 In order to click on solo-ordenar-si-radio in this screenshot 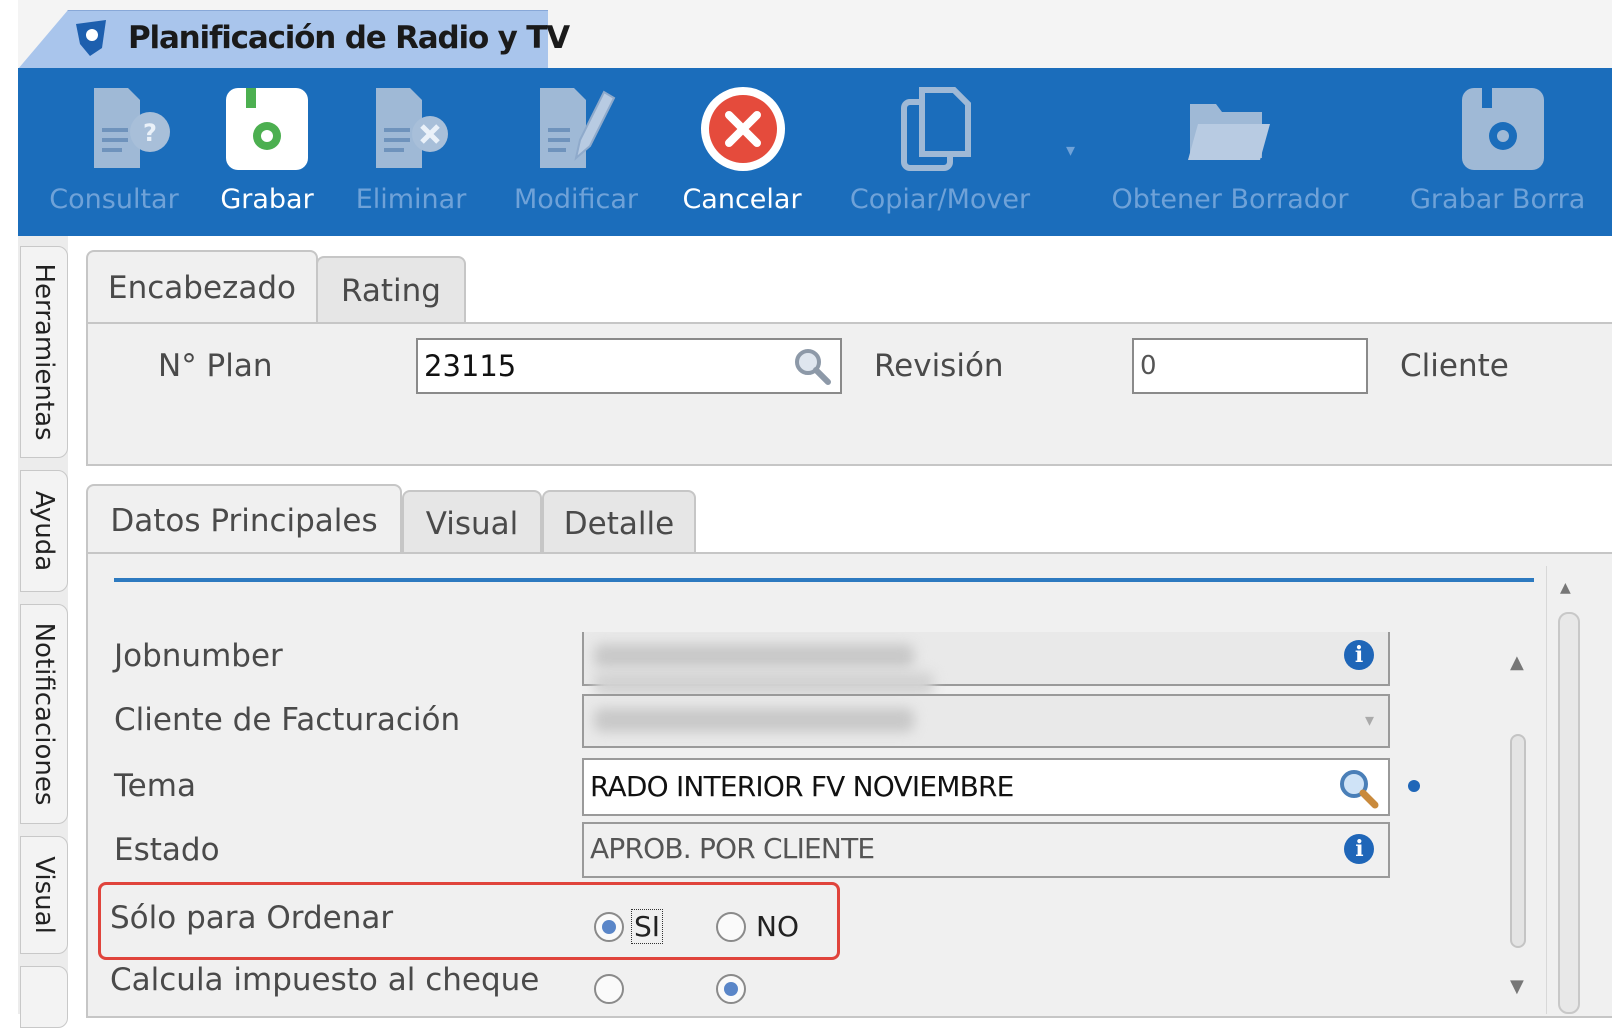, I will do `click(609, 927)`.